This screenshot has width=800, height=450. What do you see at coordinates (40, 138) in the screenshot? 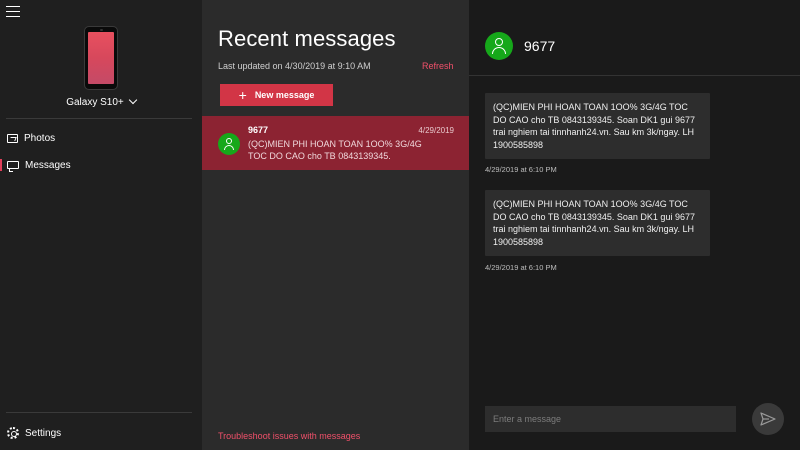
I see `nav-item-label: Photos` at bounding box center [40, 138].